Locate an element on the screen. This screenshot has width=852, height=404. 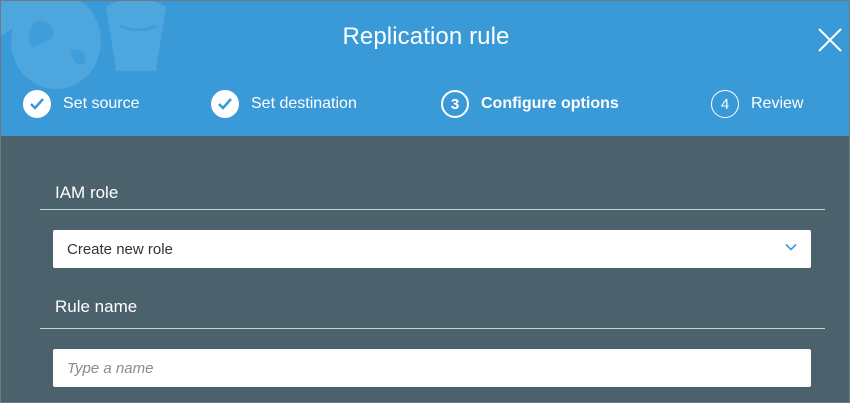
step-label: Review is located at coordinates (777, 103).